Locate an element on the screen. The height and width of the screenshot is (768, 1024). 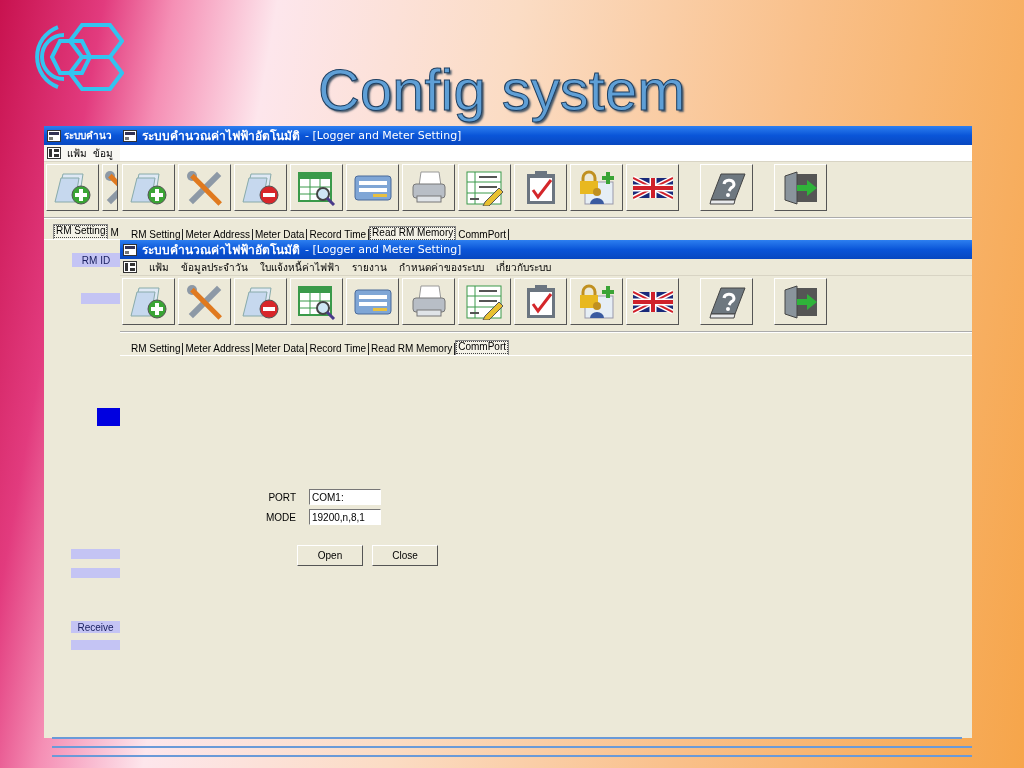
menu-item: ข้อมูลประจำวัน is located at coordinates (214, 267).